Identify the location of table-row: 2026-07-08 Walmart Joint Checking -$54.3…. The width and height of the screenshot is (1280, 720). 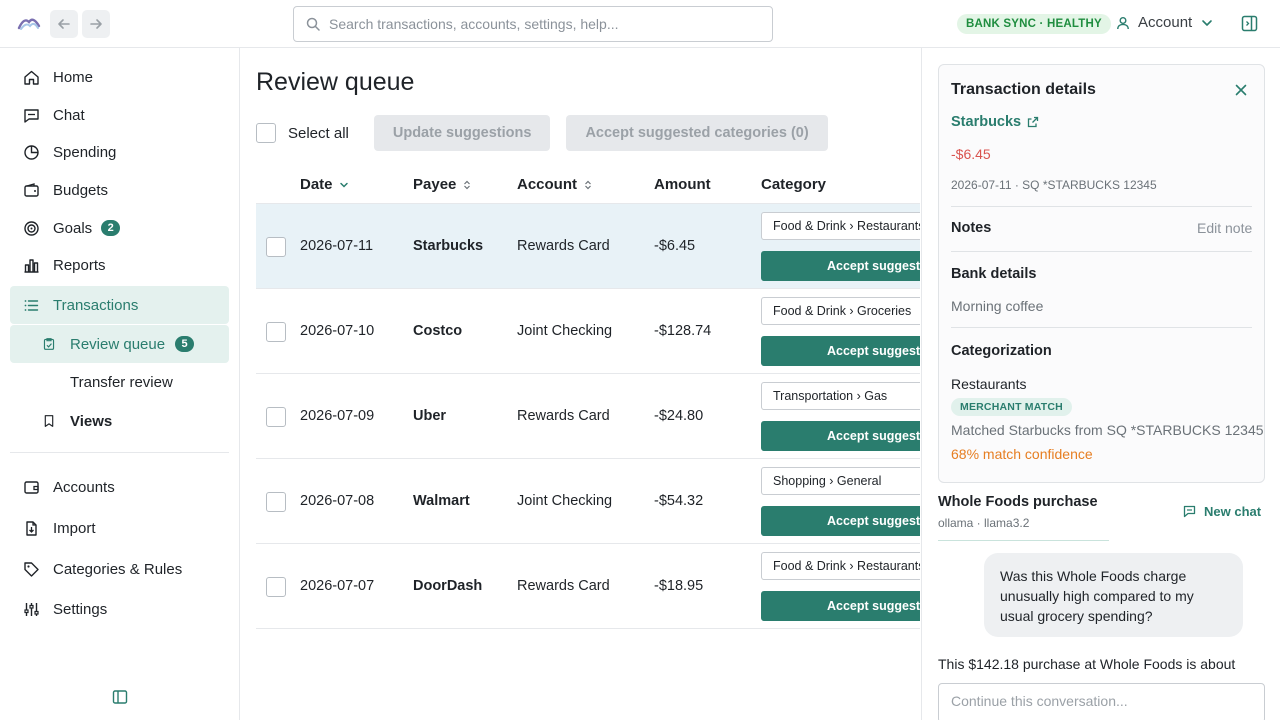
(588, 501).